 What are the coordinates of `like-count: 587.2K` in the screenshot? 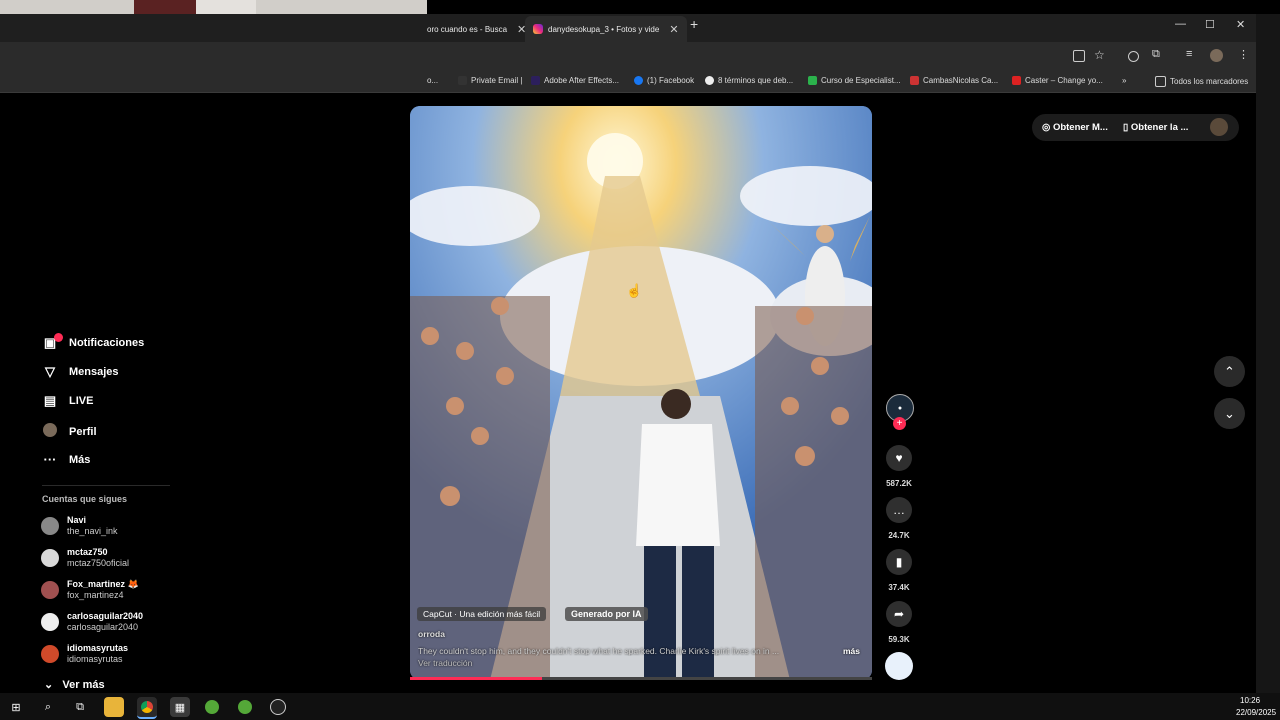 It's located at (899, 483).